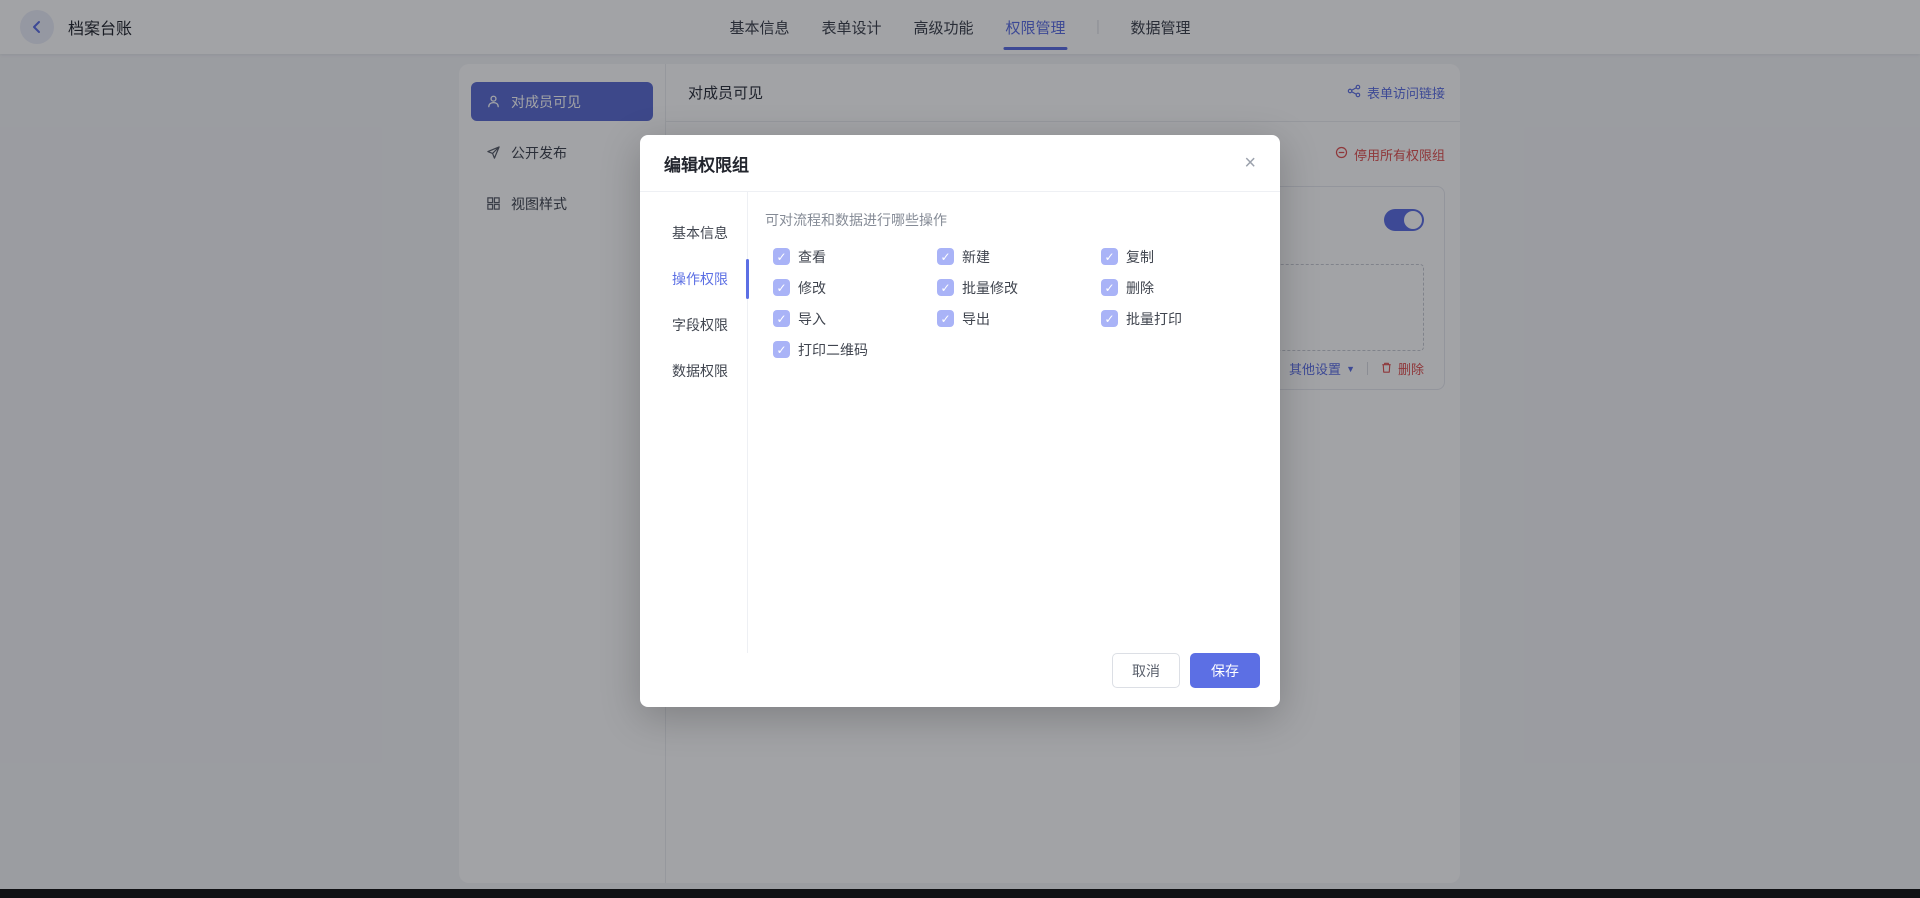  What do you see at coordinates (694, 422) in the screenshot?
I see `modal-tabs: 基本信息 操作权限 字段权限 数据权限` at bounding box center [694, 422].